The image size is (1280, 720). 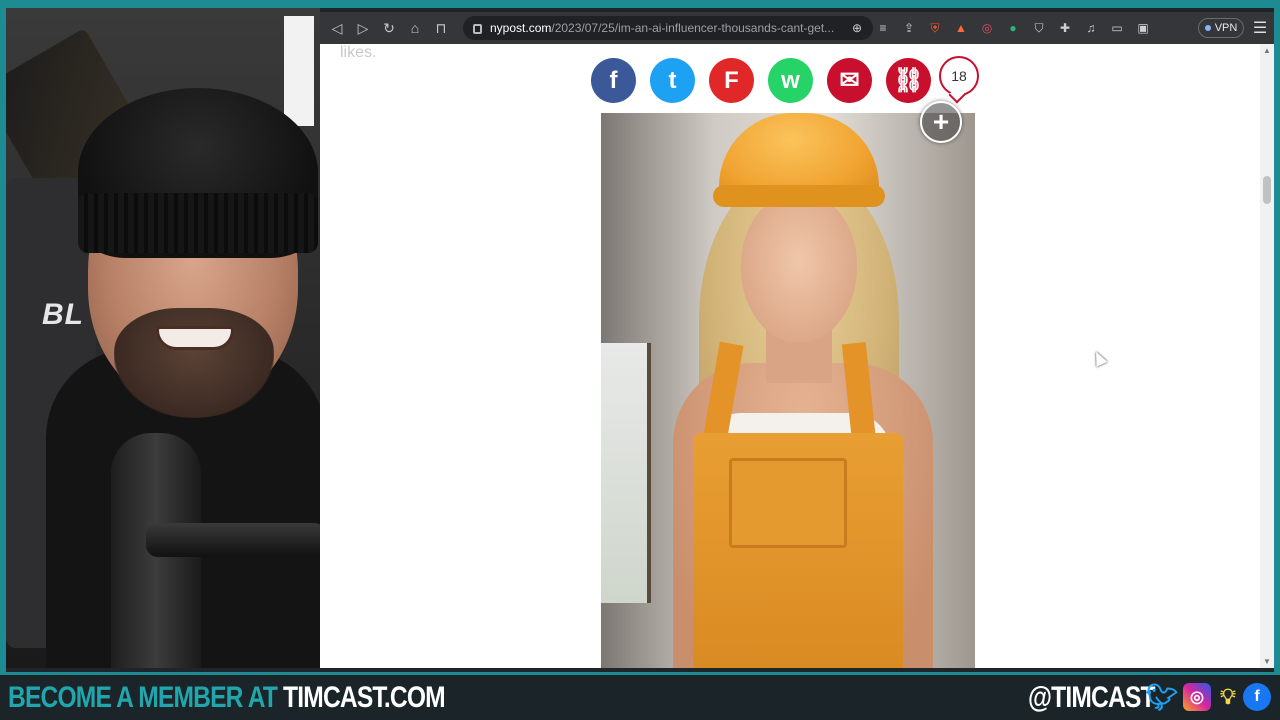 I want to click on hard-hat-brim, so click(x=799, y=196).